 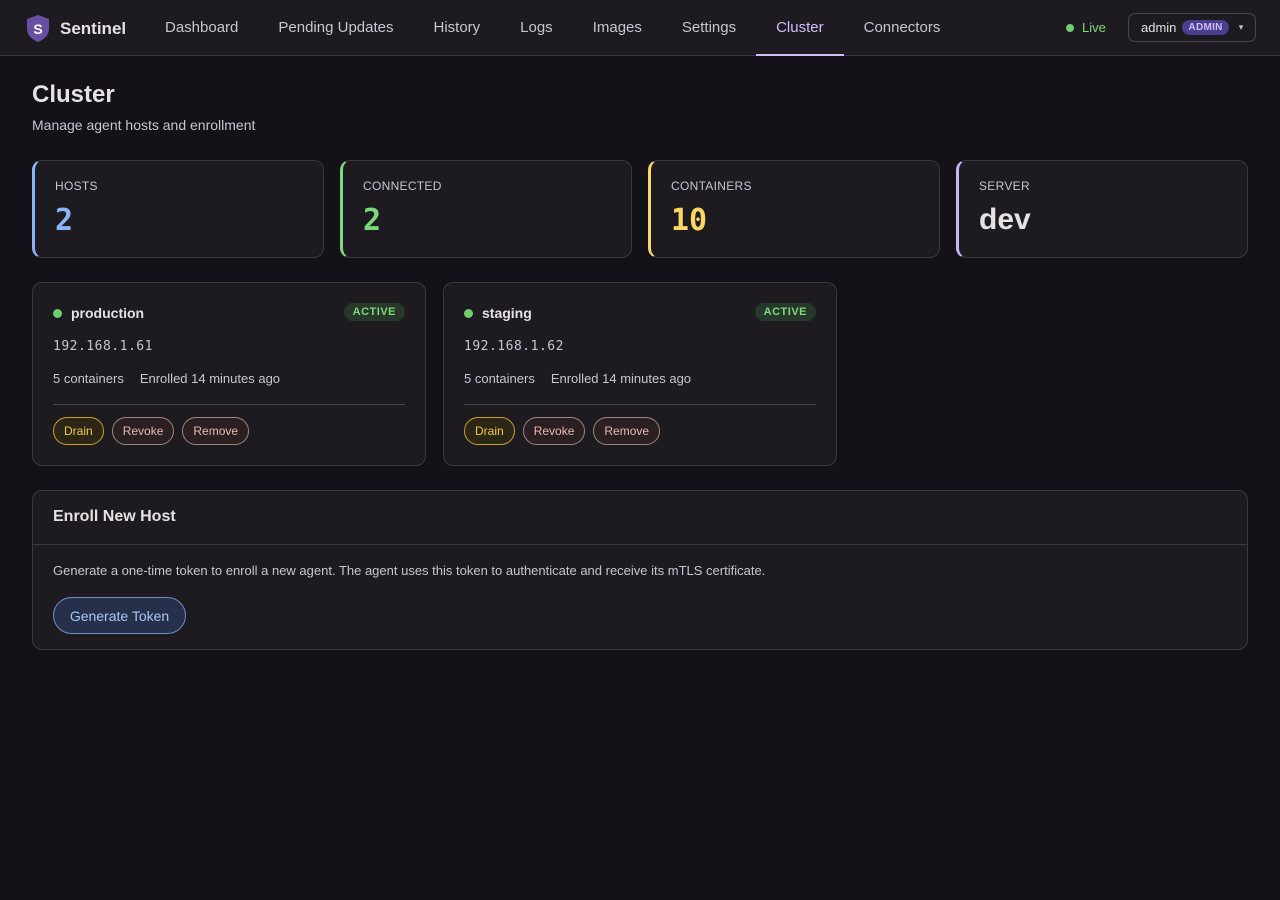 I want to click on live-indicator: Live, so click(x=1086, y=27).